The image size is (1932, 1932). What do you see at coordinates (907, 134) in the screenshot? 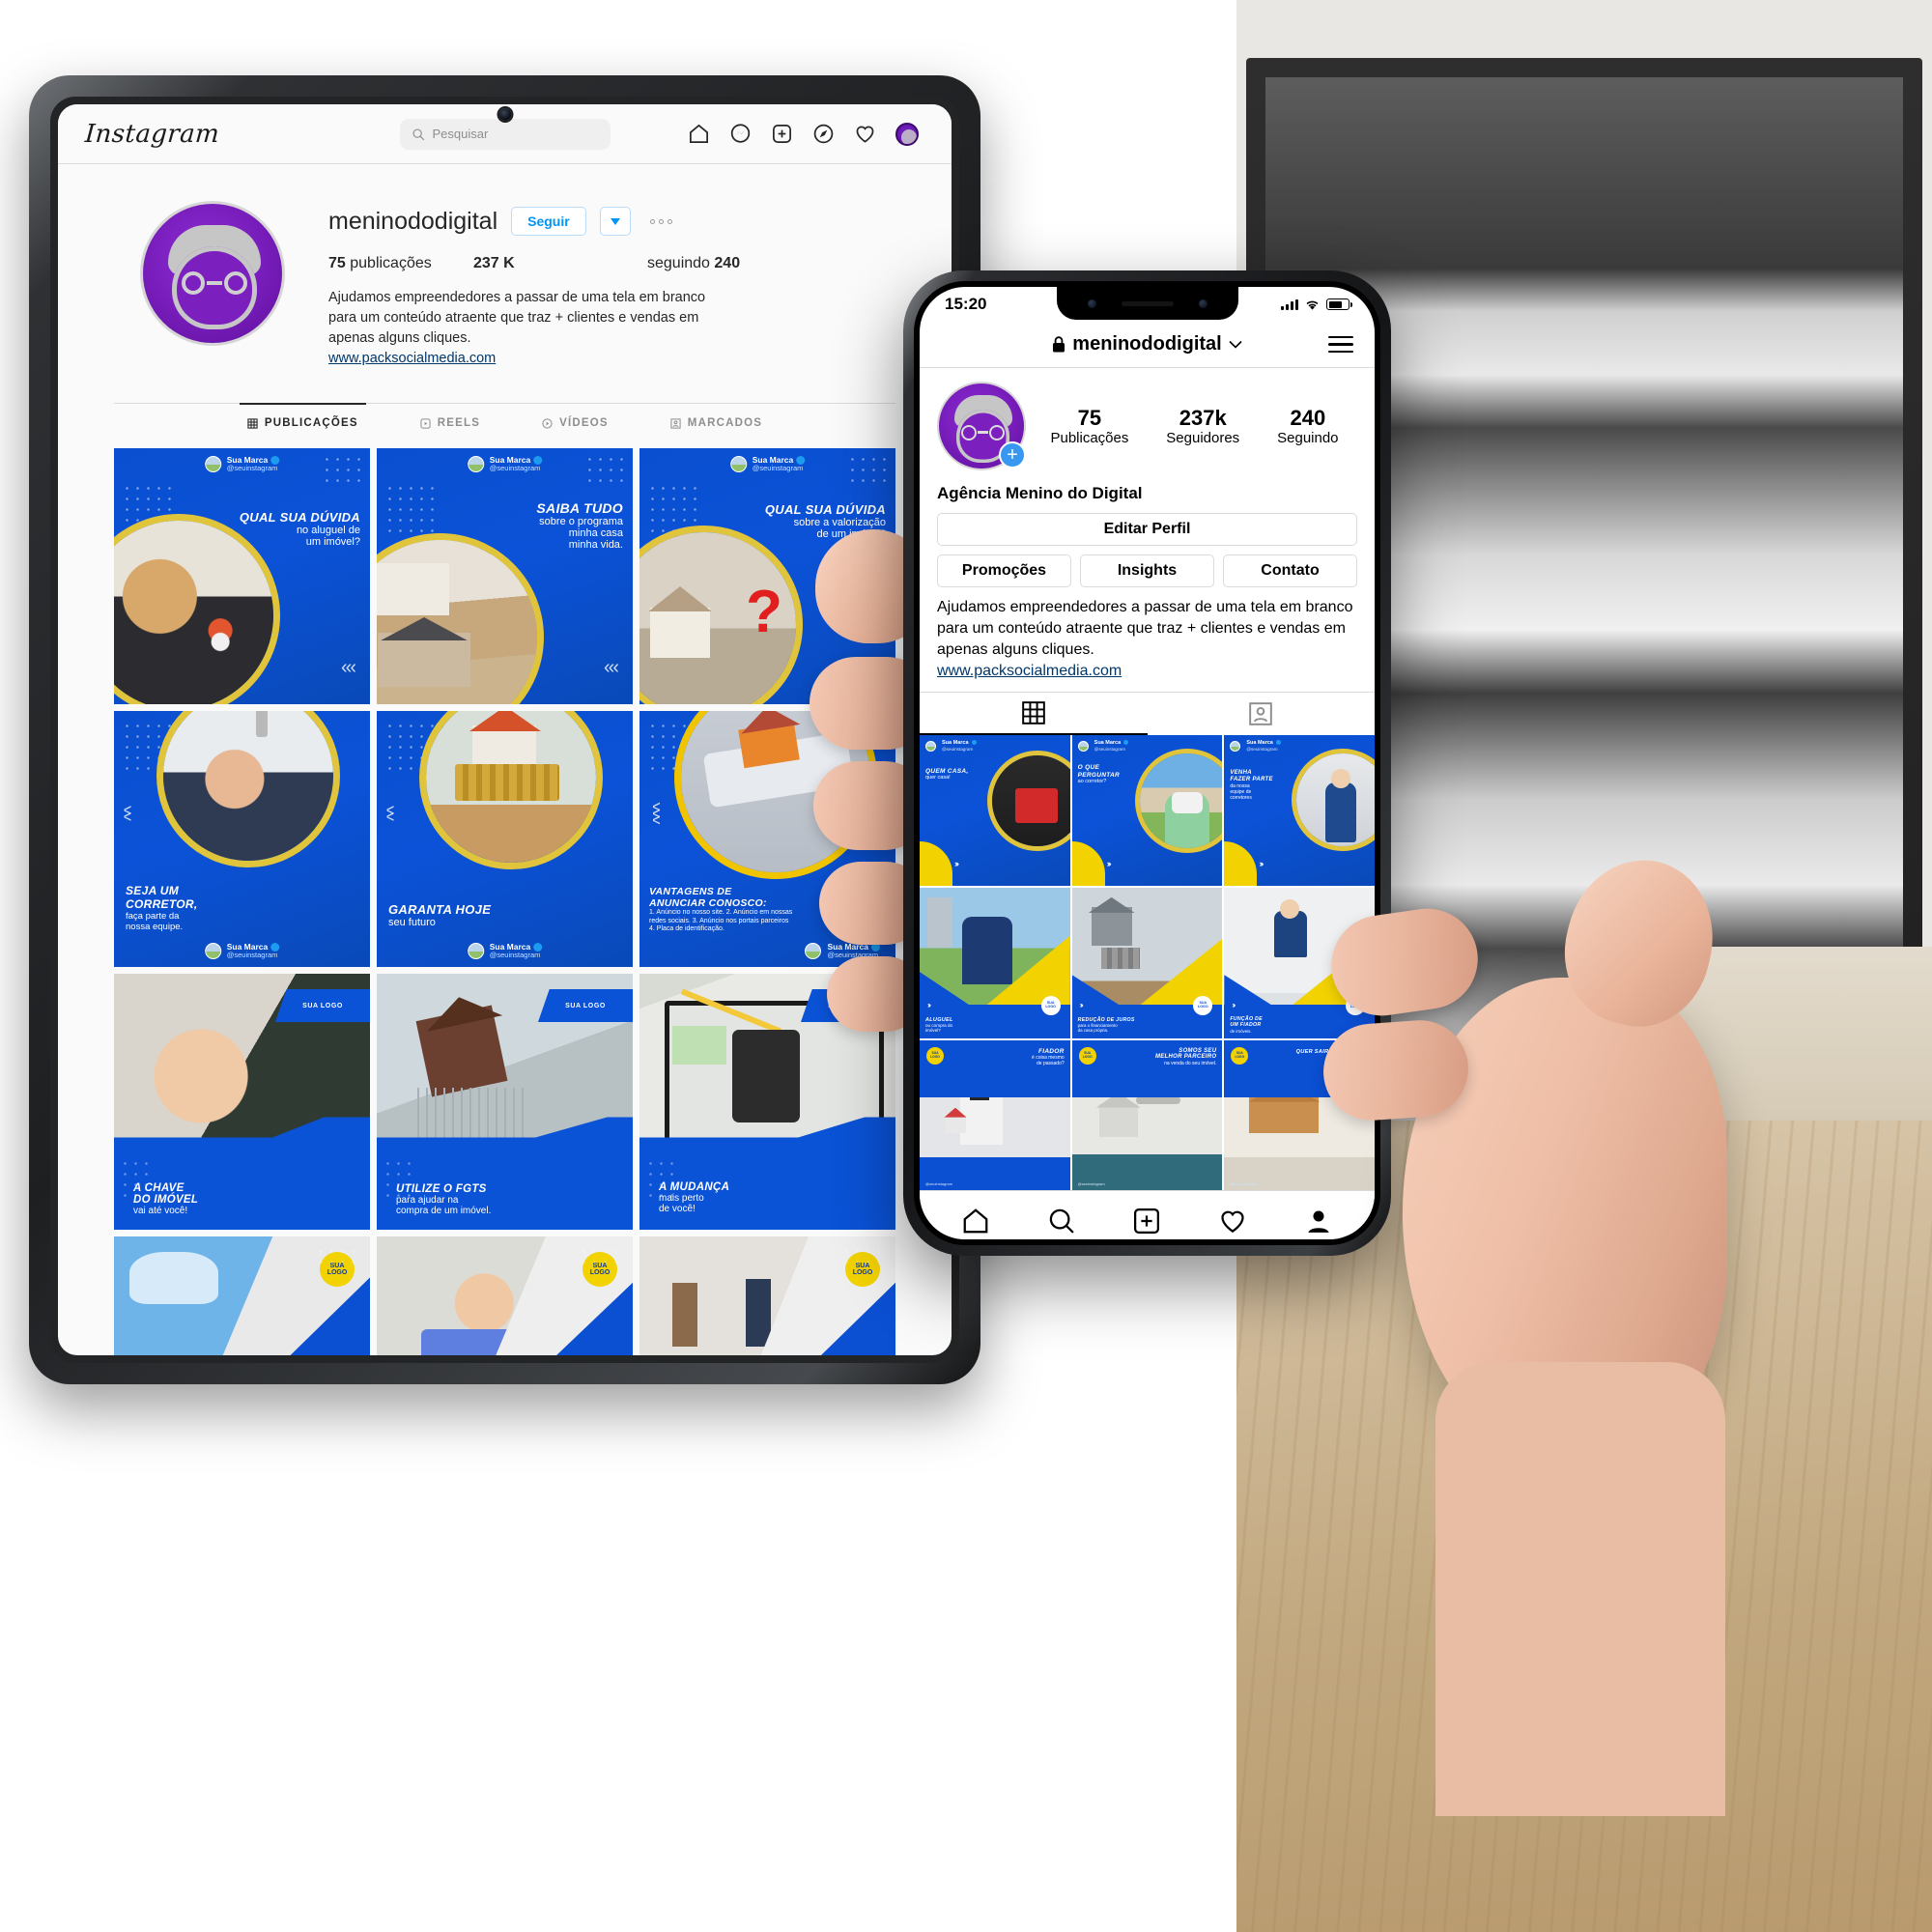
I see `profile-avatar-icon` at bounding box center [907, 134].